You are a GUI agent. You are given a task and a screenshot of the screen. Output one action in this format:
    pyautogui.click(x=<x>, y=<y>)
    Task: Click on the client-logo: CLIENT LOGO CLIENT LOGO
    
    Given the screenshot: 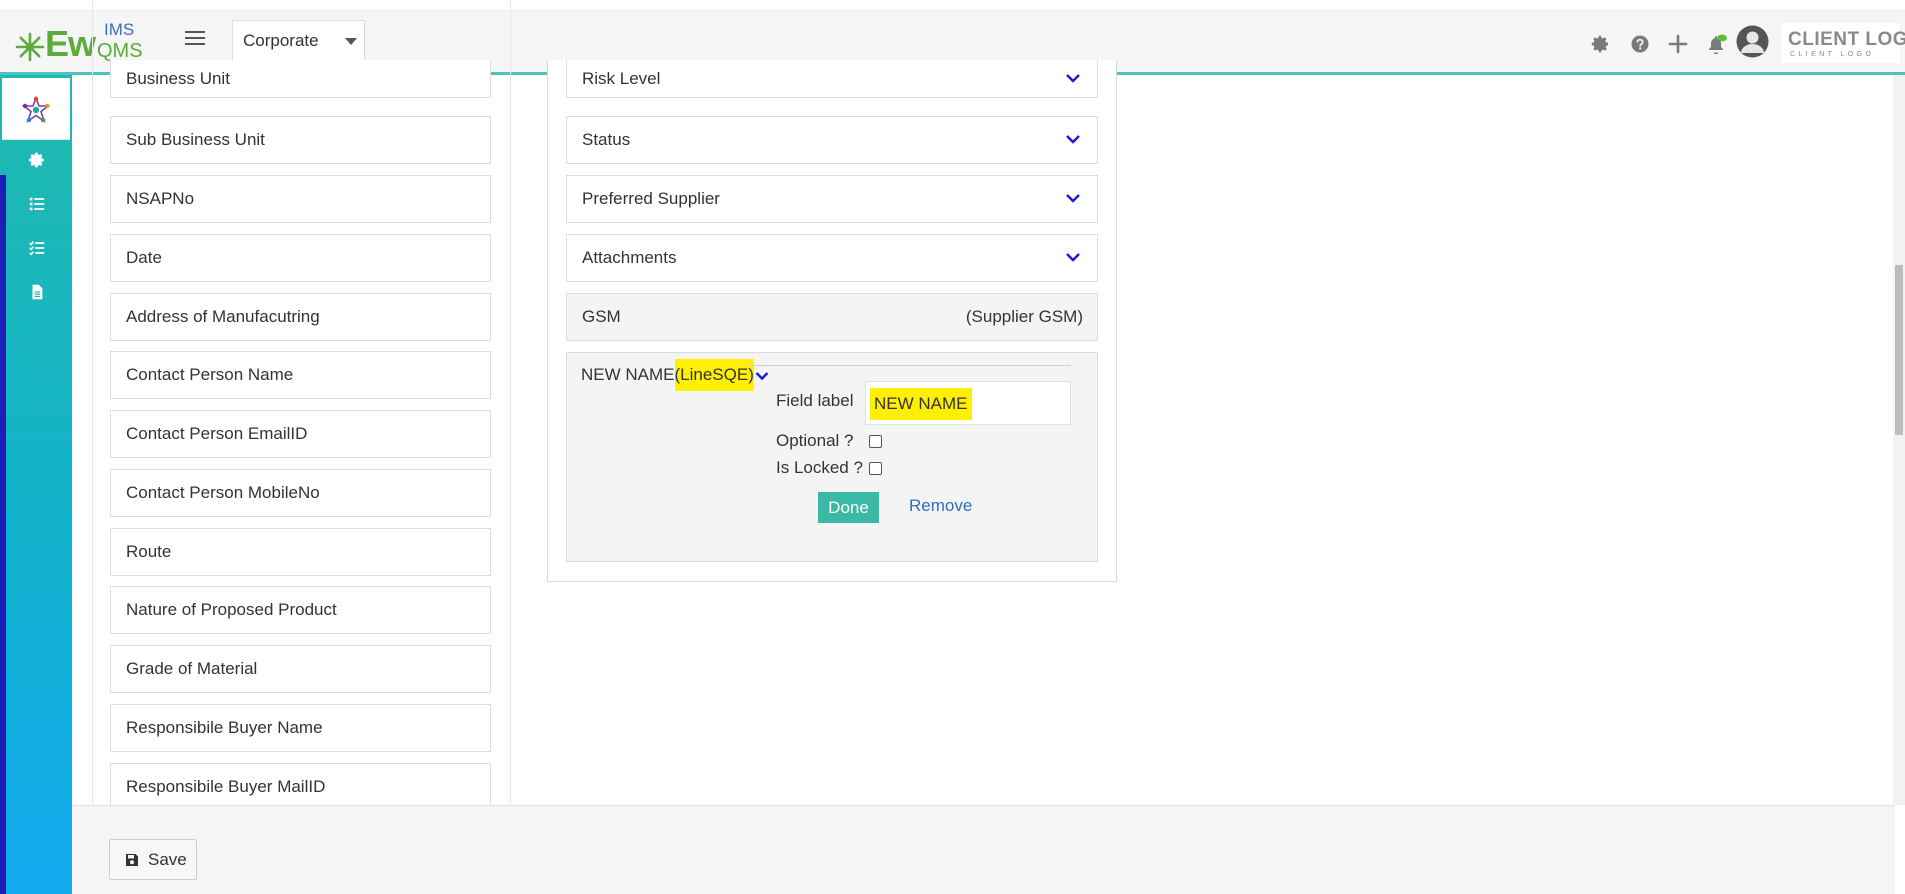 What is the action you would take?
    pyautogui.click(x=1843, y=43)
    